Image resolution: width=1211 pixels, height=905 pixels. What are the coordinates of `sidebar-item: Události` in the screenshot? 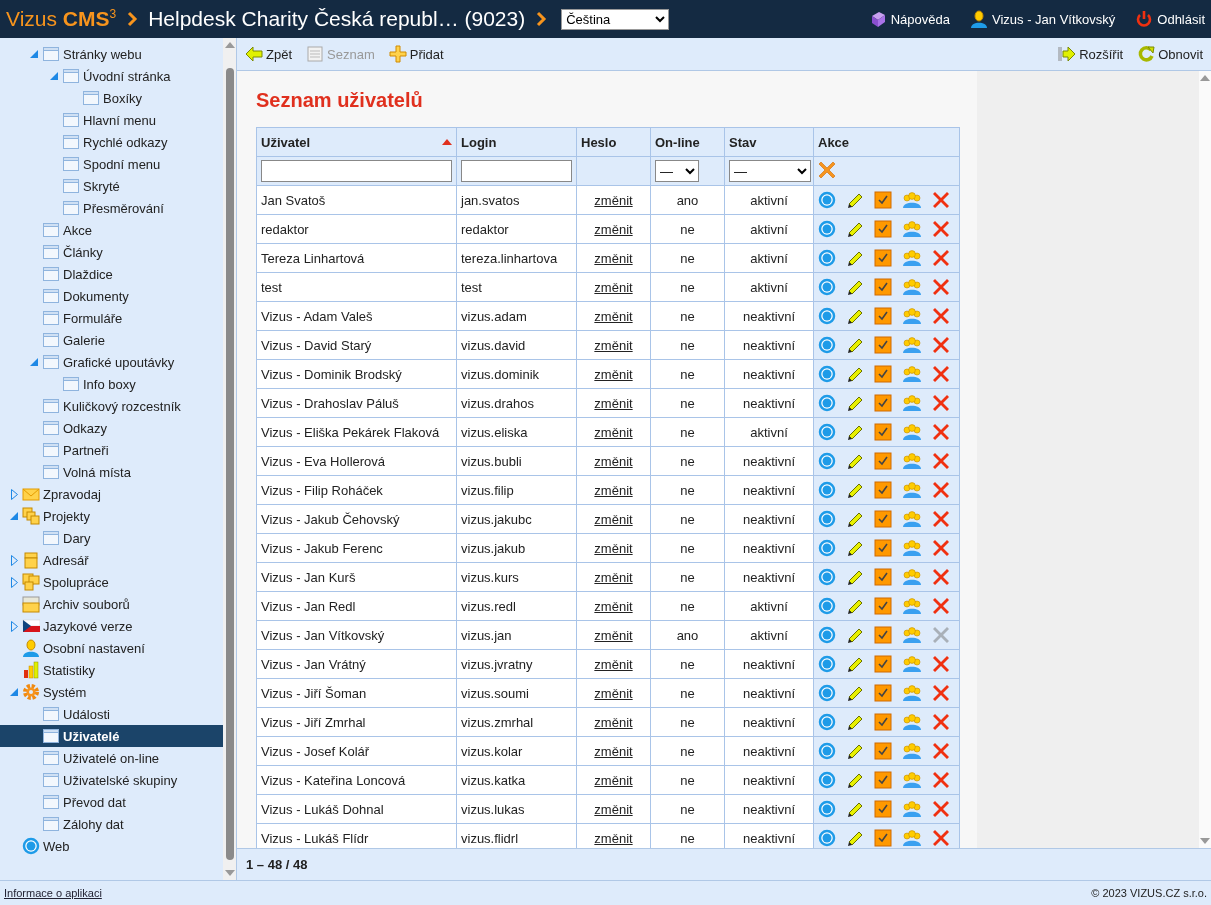 It's located at (111, 714).